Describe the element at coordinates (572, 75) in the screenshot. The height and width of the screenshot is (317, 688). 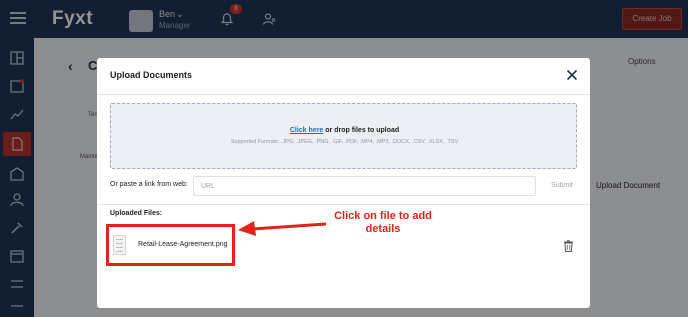
I see `close-icon` at that location.